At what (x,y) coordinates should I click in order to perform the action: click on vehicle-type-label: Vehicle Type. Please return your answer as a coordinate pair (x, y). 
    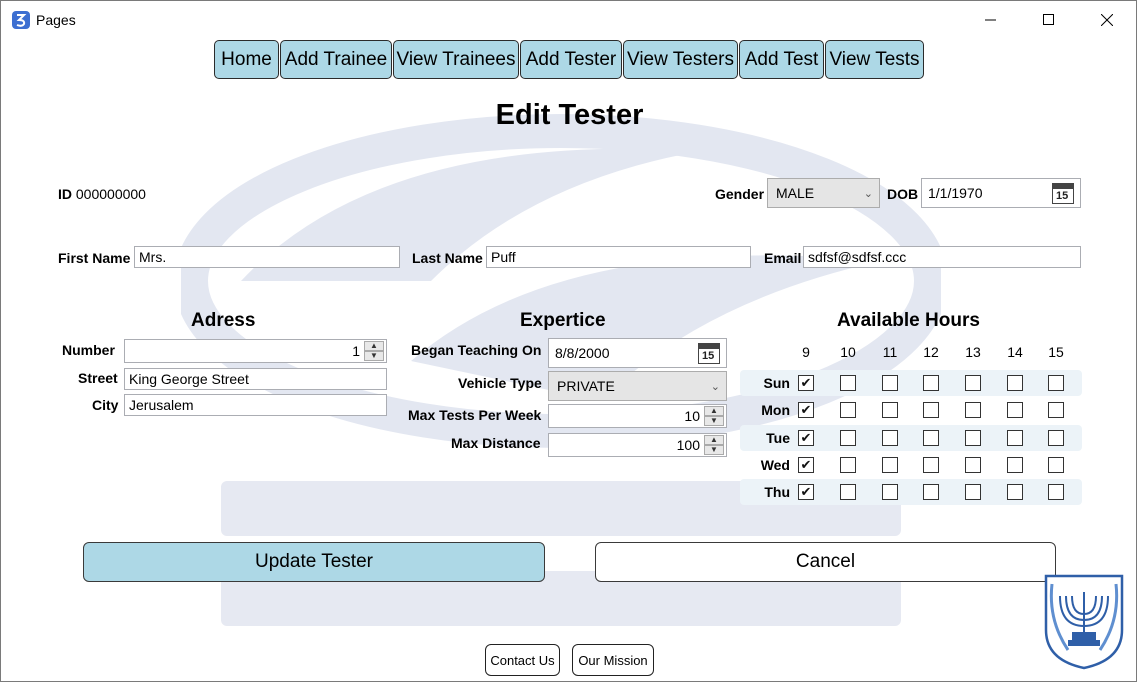
    Looking at the image, I should click on (500, 383).